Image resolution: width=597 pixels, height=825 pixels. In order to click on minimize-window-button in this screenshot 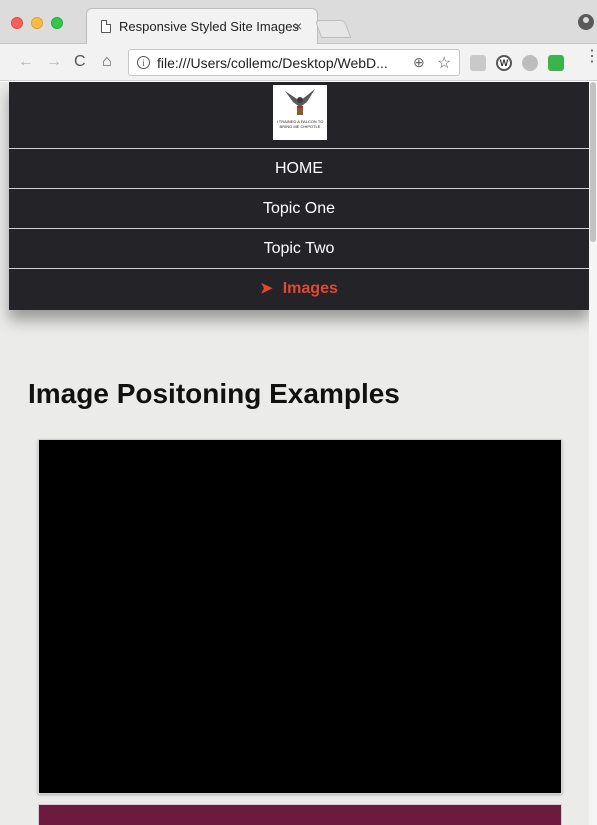, I will do `click(37, 23)`.